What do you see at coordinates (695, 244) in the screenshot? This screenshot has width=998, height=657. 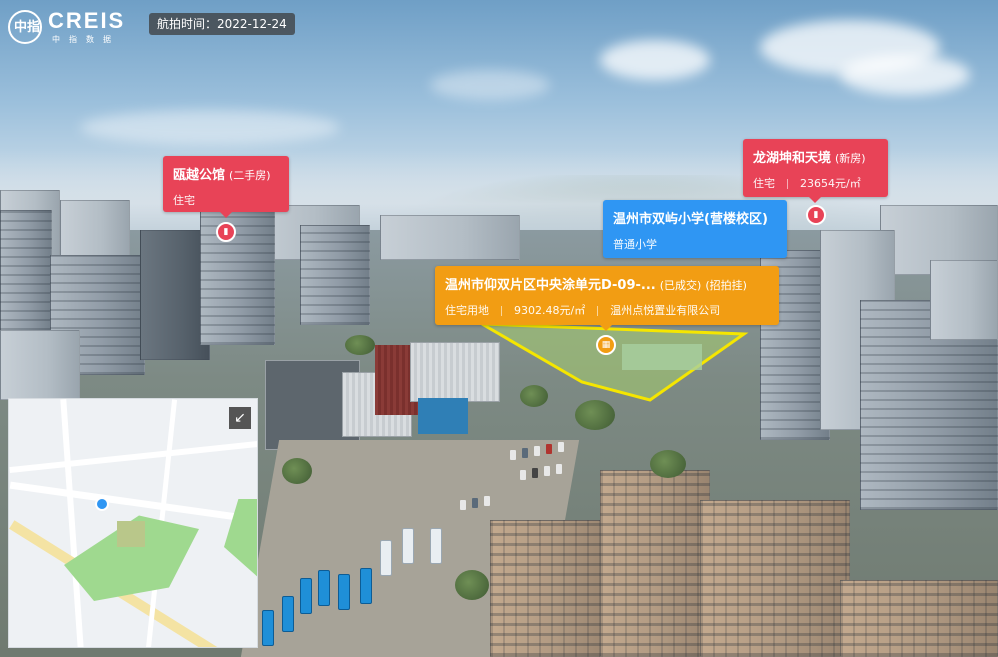 I see `card-meta: 普通小学` at bounding box center [695, 244].